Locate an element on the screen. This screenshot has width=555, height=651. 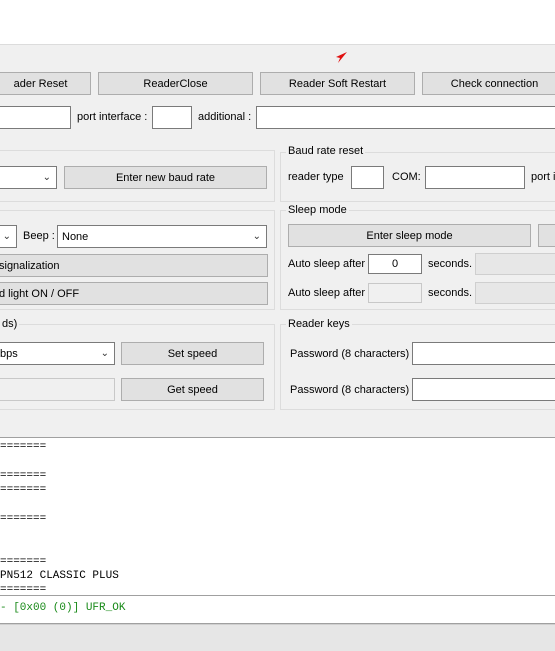
auto-sleep-read-field is located at coordinates (395, 293).